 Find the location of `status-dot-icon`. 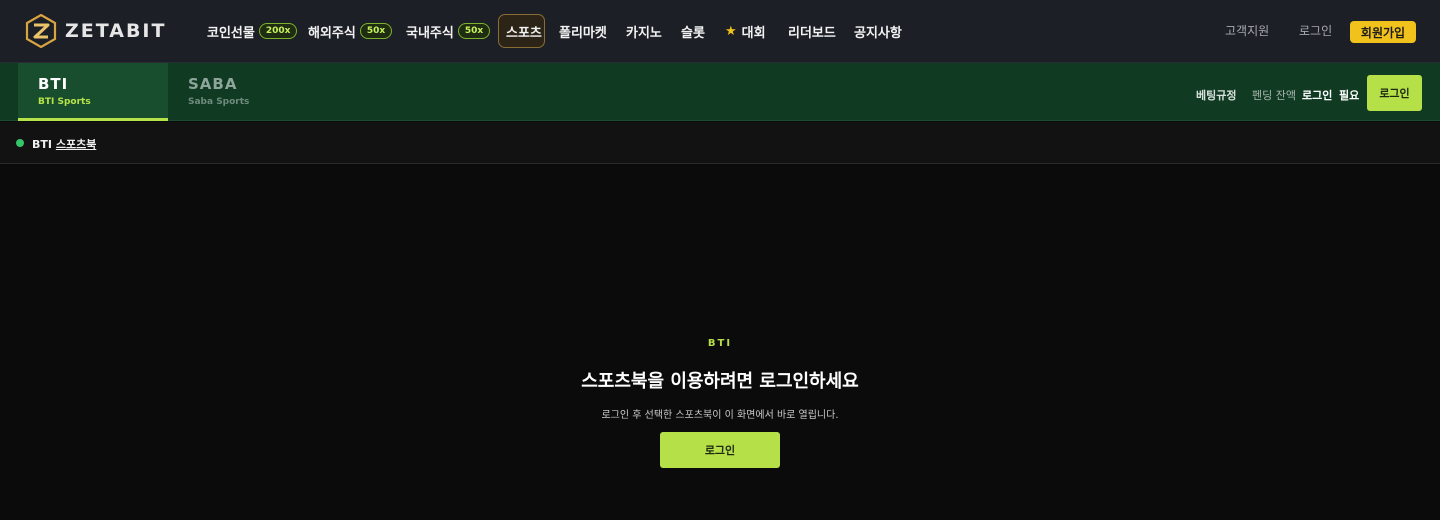

status-dot-icon is located at coordinates (20, 143).